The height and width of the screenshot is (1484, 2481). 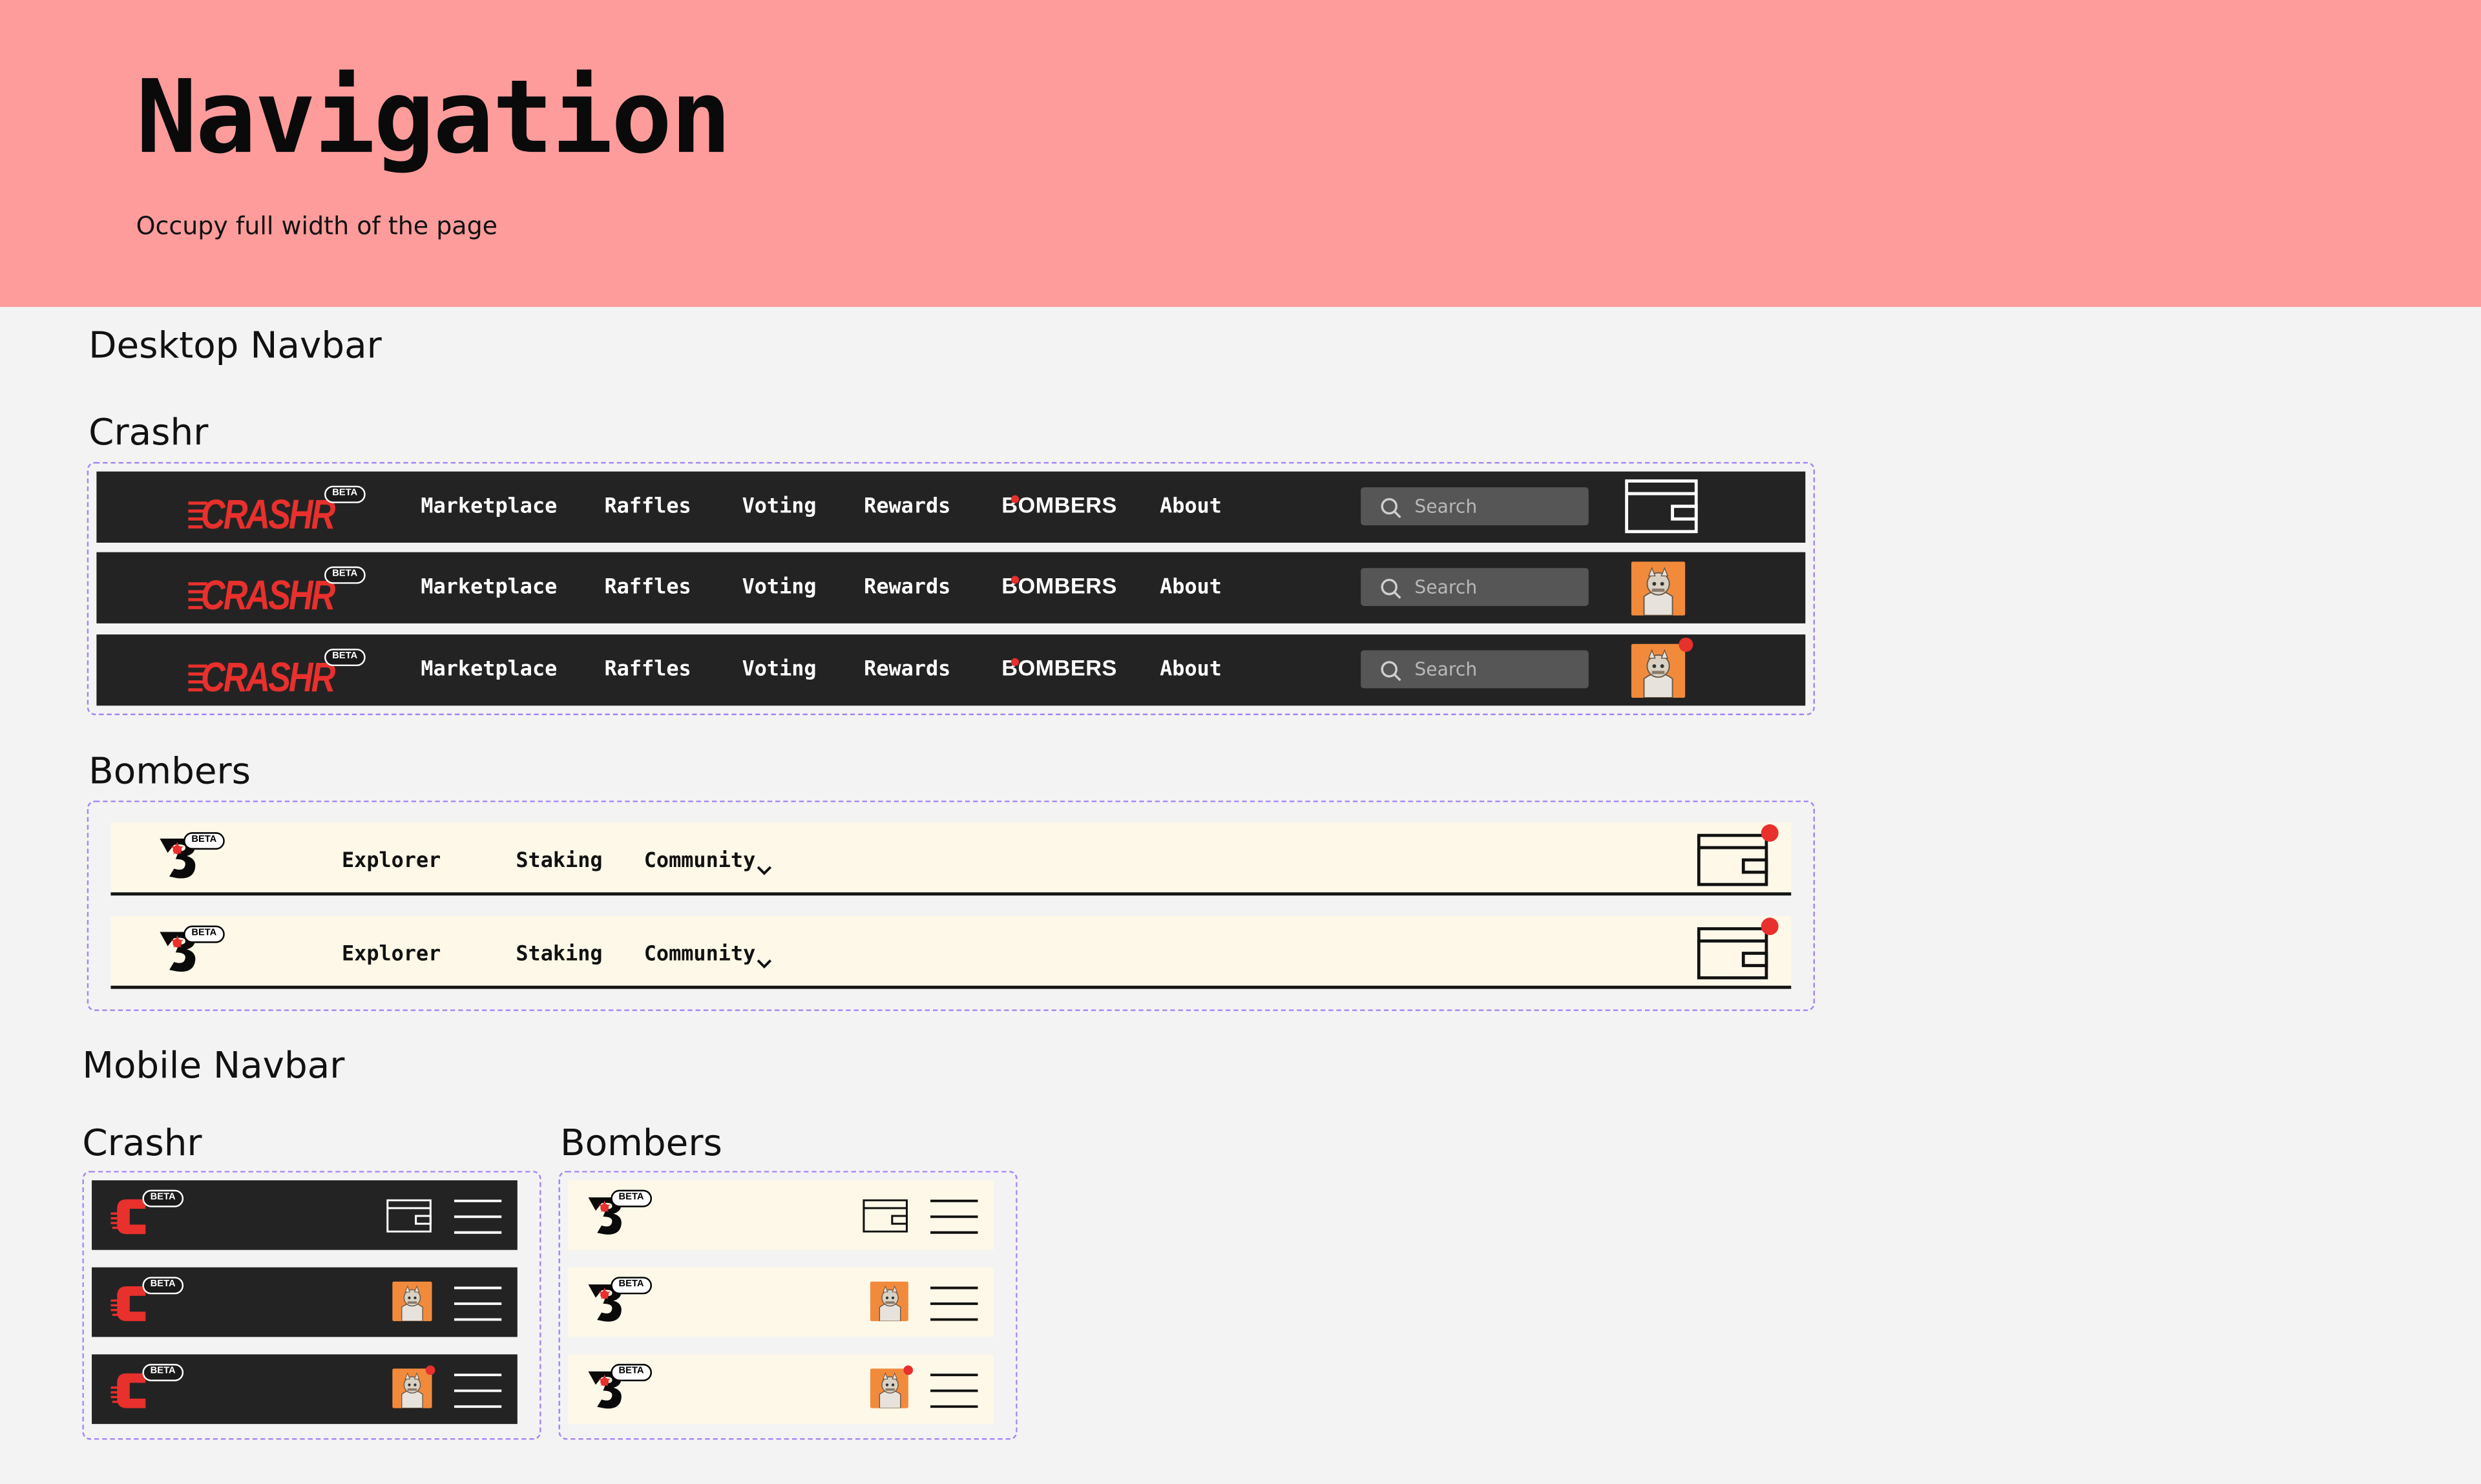 I want to click on group-crashr-mobile-title: Crashr, so click(x=142, y=1144).